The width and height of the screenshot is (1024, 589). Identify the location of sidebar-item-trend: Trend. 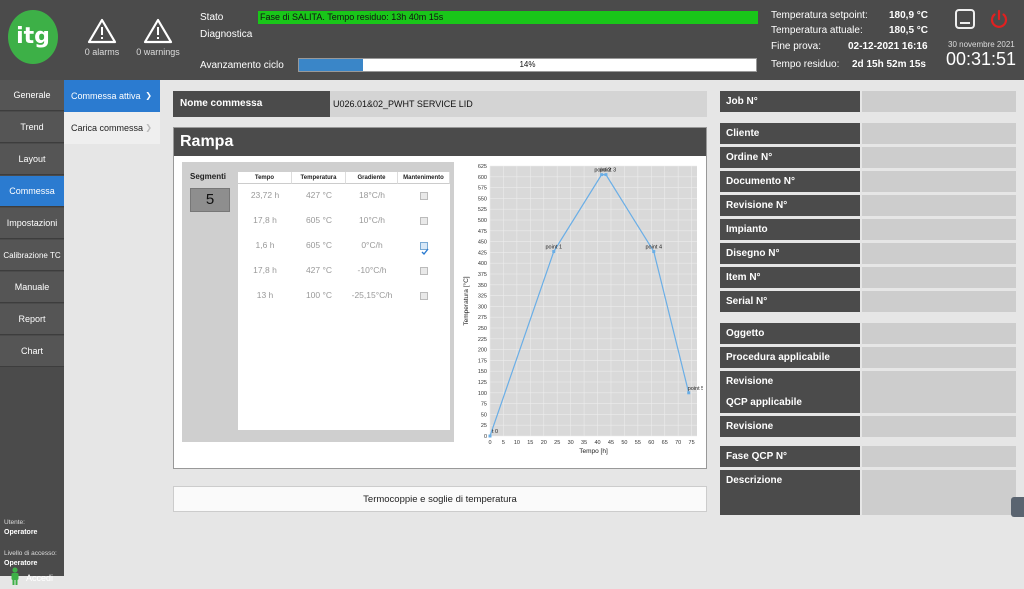
(32, 127).